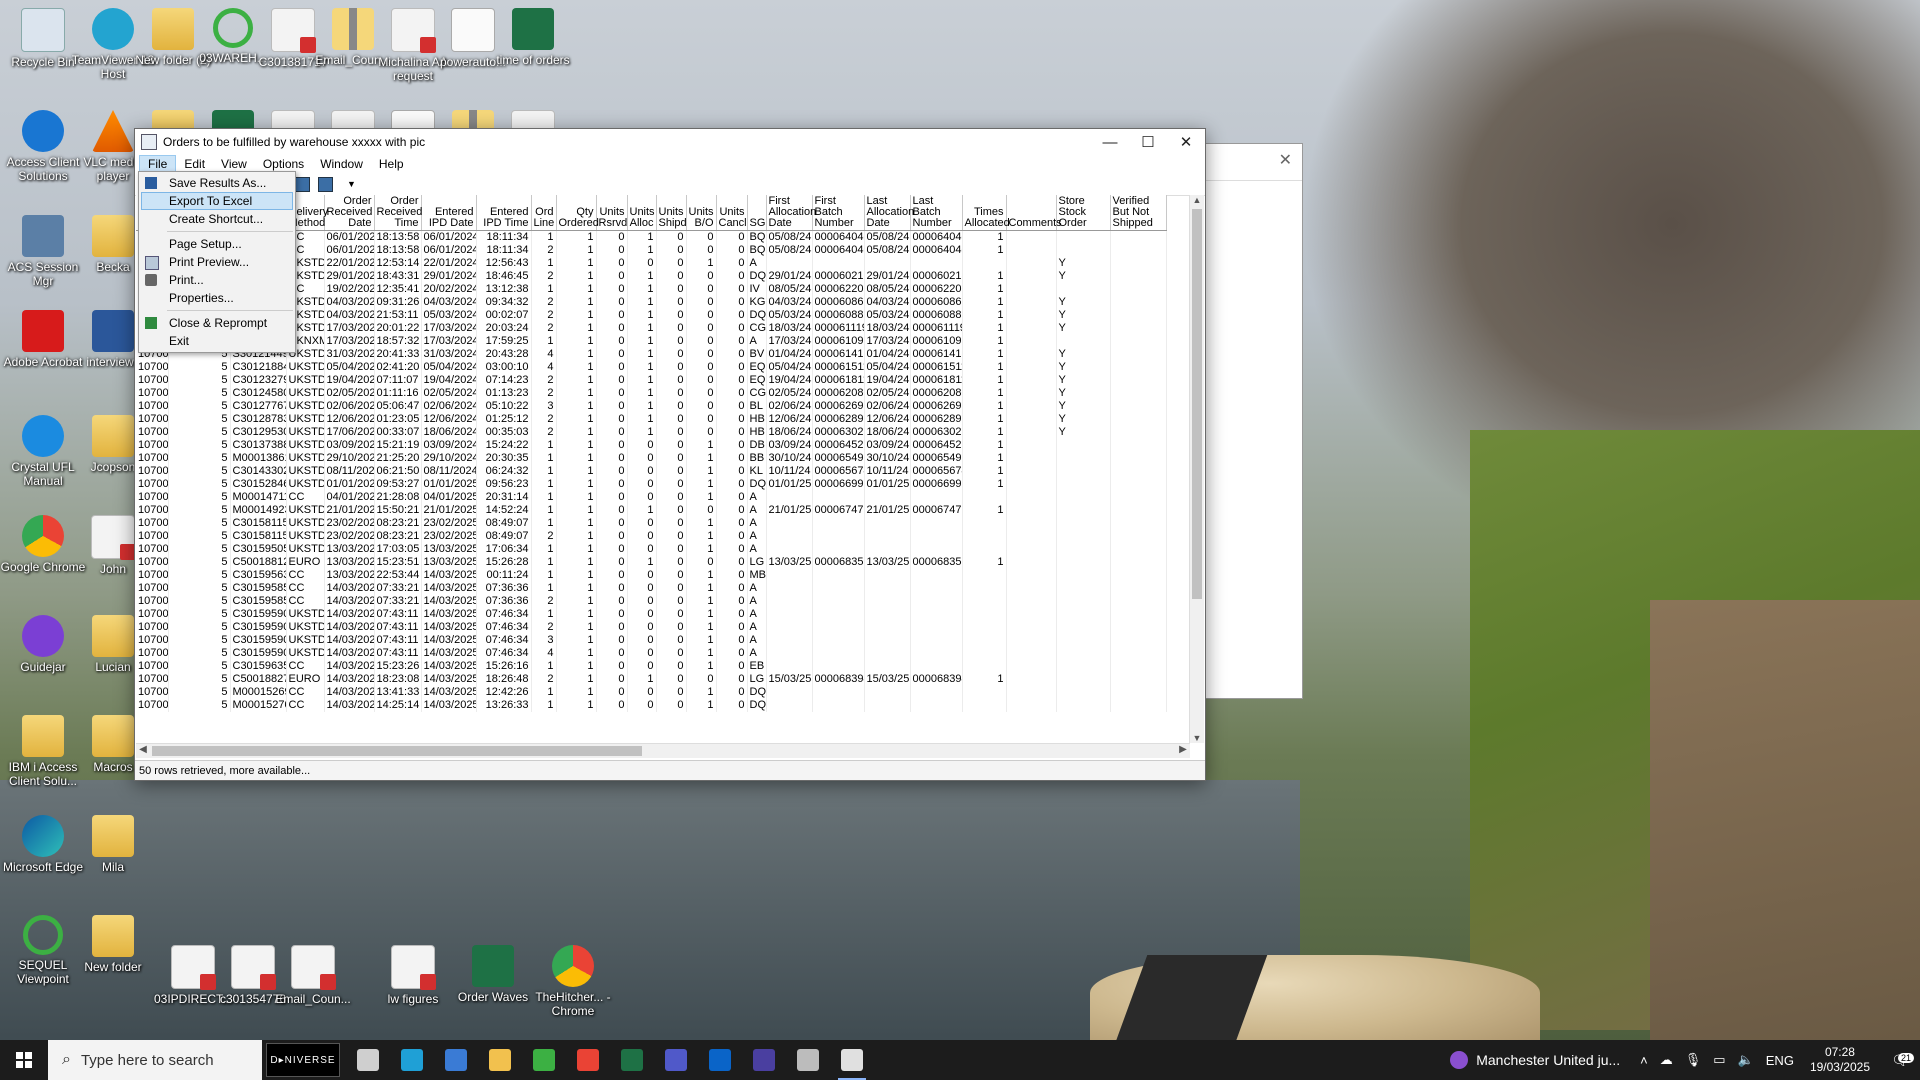 The image size is (1920, 1080). What do you see at coordinates (1644, 1060) in the screenshot?
I see `chevron-up-icon: ˄` at bounding box center [1644, 1060].